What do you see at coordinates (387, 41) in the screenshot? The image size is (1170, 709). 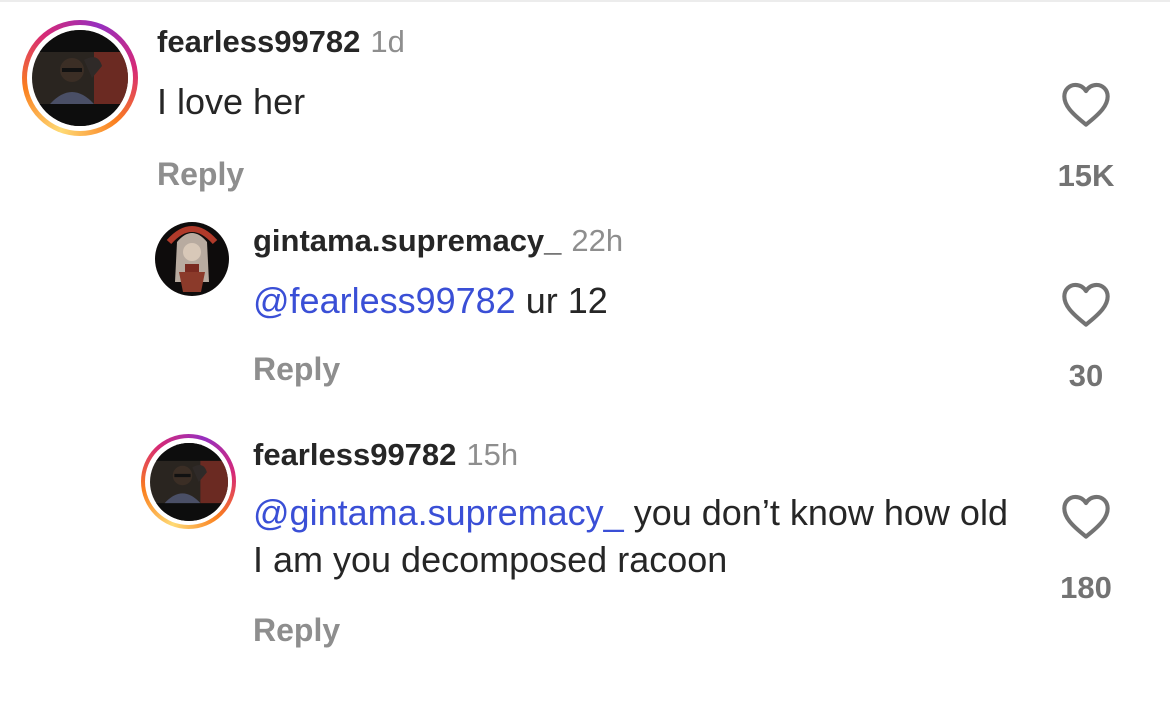 I see `comment-timestamp: 1d` at bounding box center [387, 41].